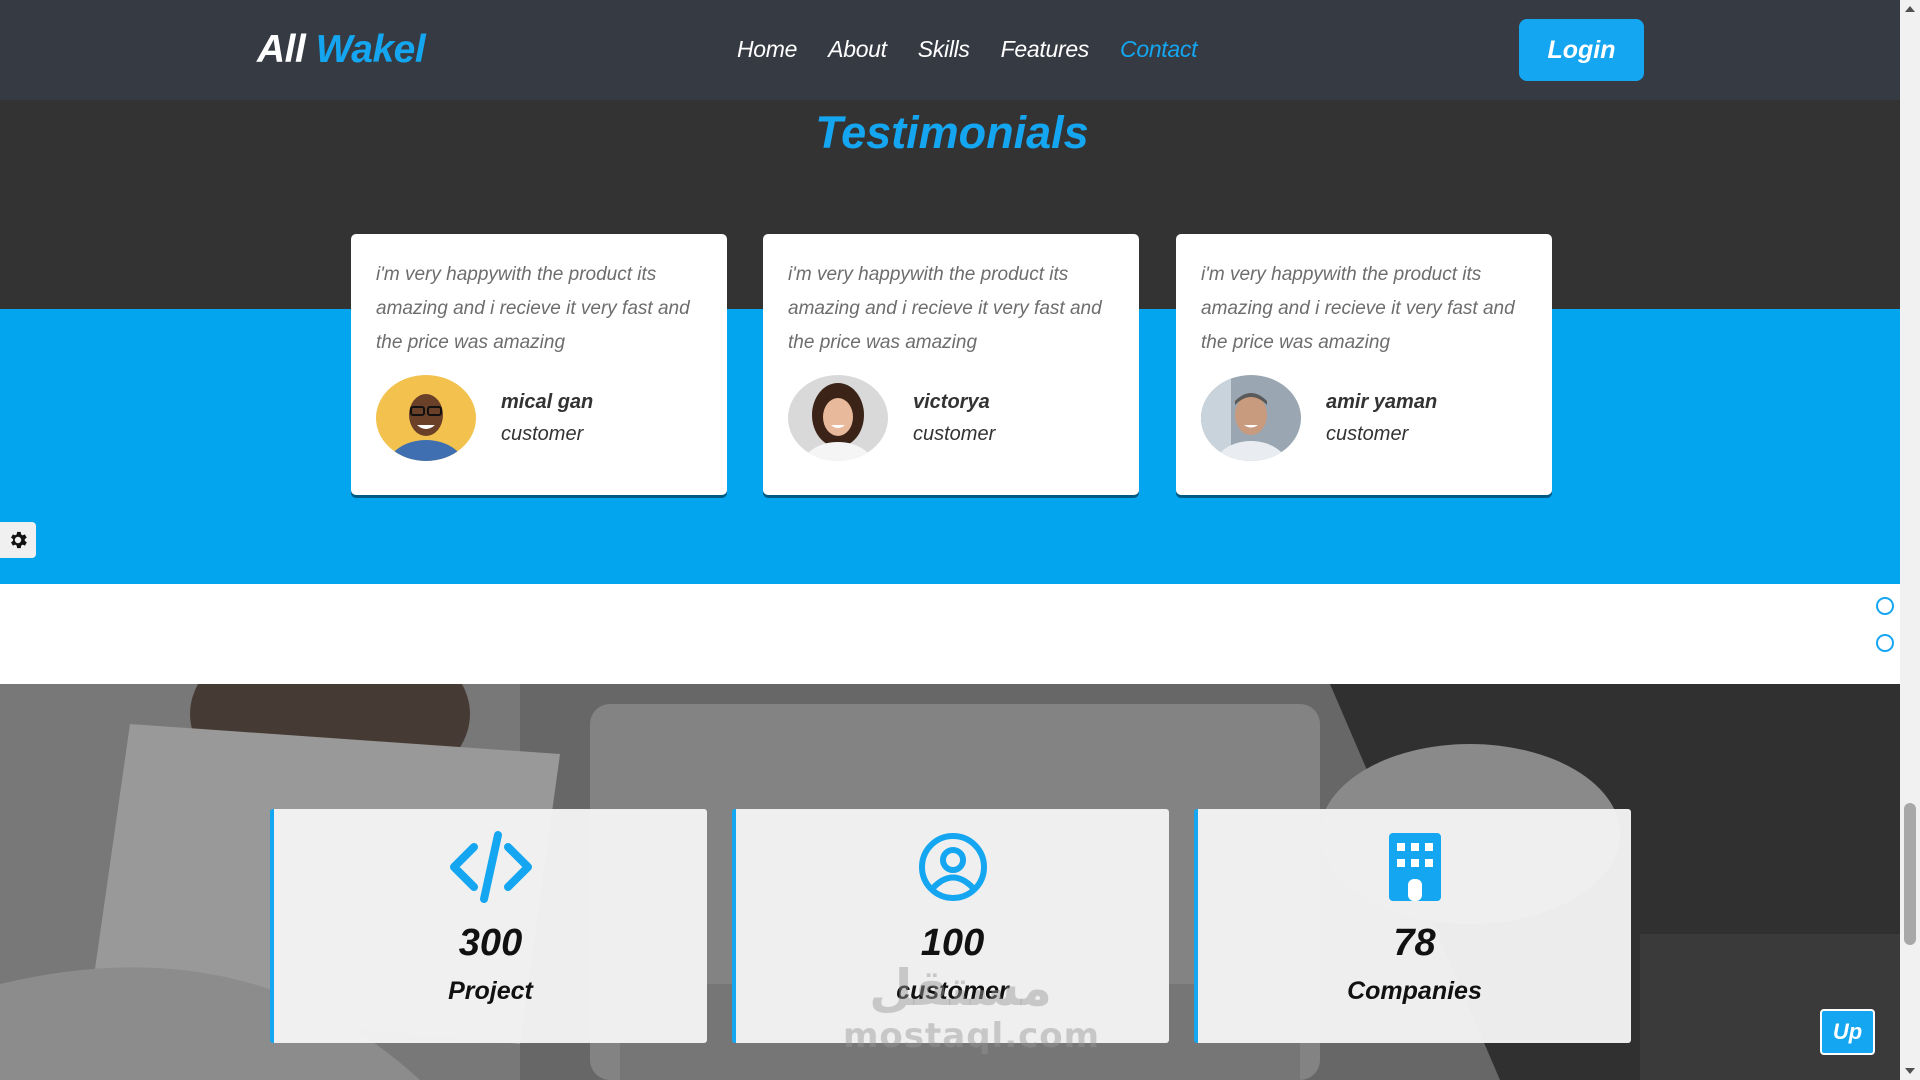  What do you see at coordinates (490, 991) in the screenshot?
I see `stat-label: Project` at bounding box center [490, 991].